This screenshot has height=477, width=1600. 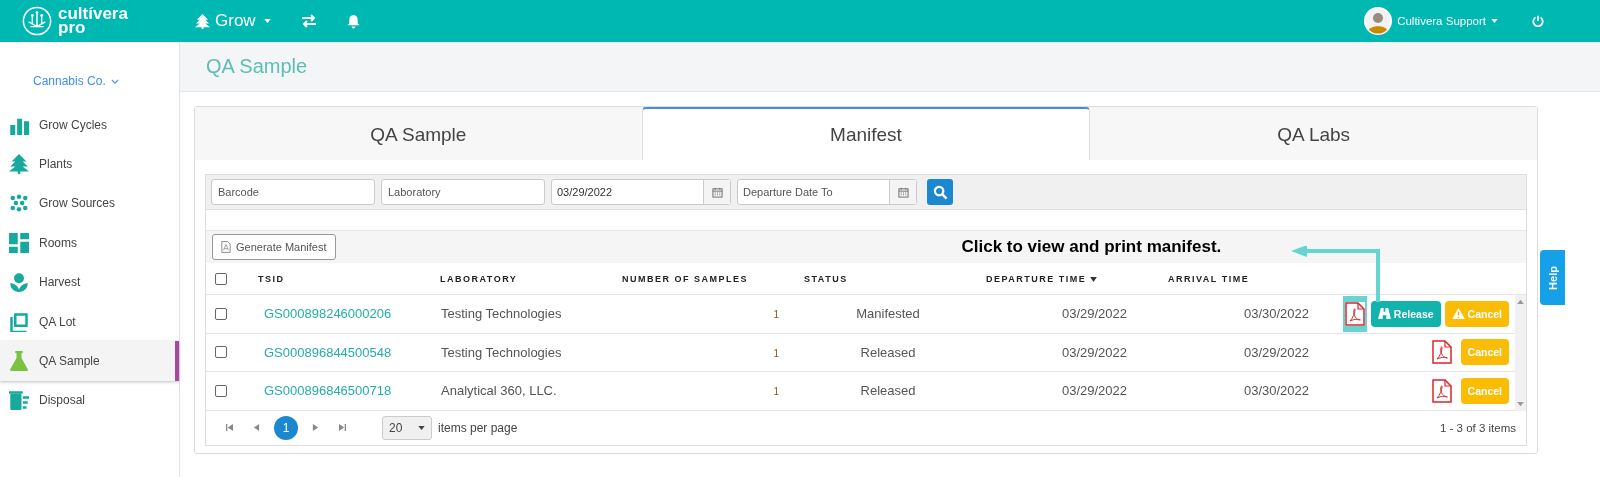 What do you see at coordinates (19, 282) in the screenshot?
I see `flower-icon` at bounding box center [19, 282].